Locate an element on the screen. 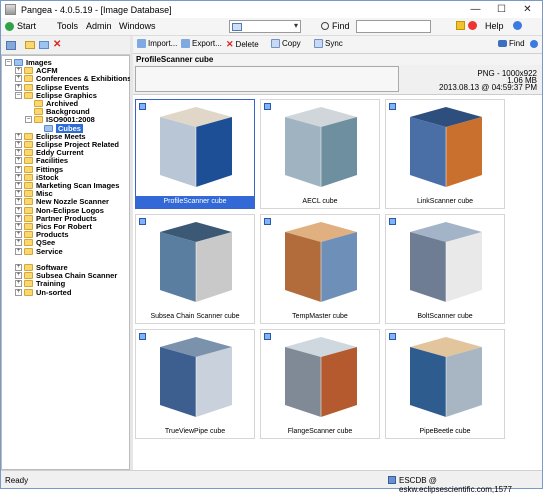  find-button: Find is located at coordinates (511, 43).